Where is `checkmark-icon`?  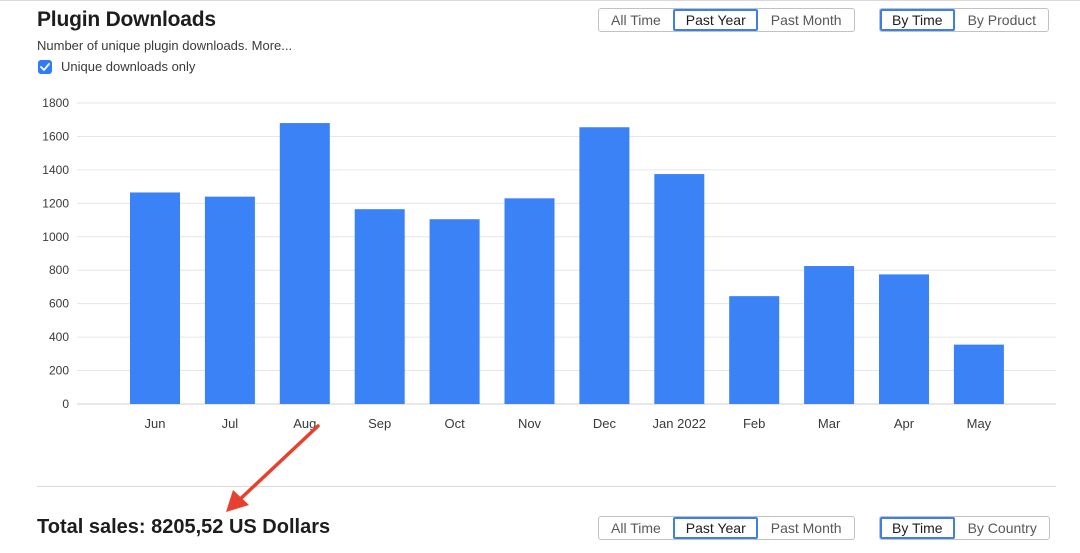
checkmark-icon is located at coordinates (45, 66).